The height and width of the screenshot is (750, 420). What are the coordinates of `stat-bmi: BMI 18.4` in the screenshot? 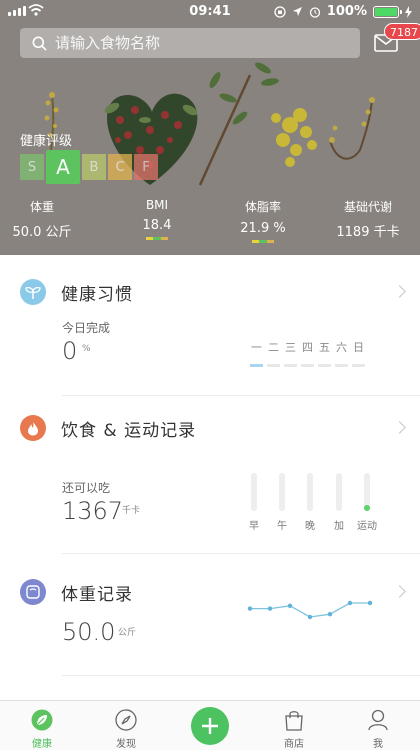 It's located at (157, 219).